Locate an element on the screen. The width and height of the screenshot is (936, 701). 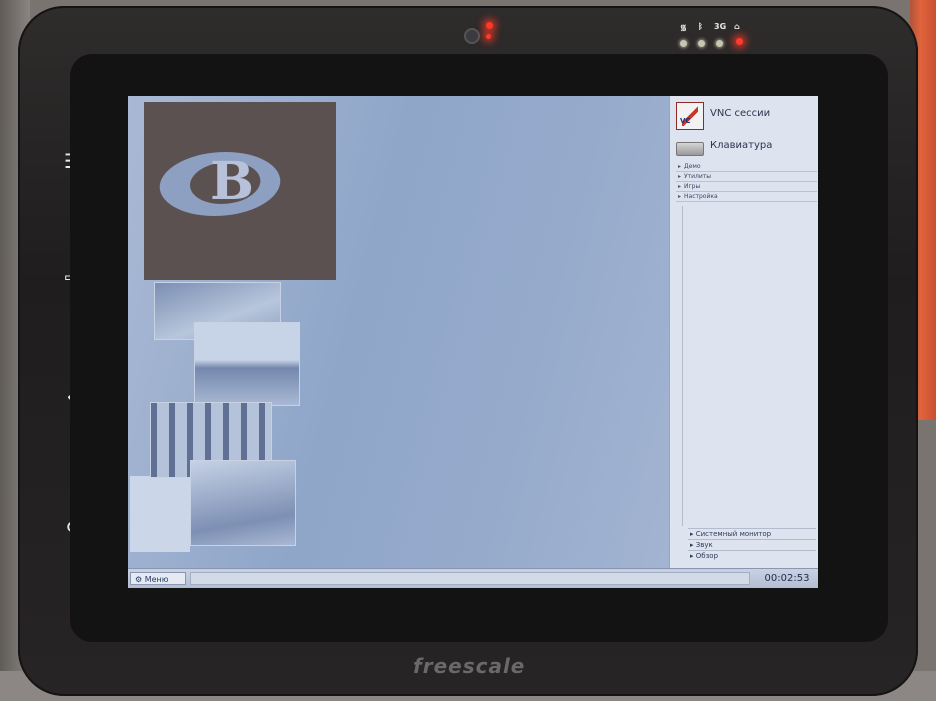
sys-item-sound: ▸ Звук is located at coordinates (752, 544).